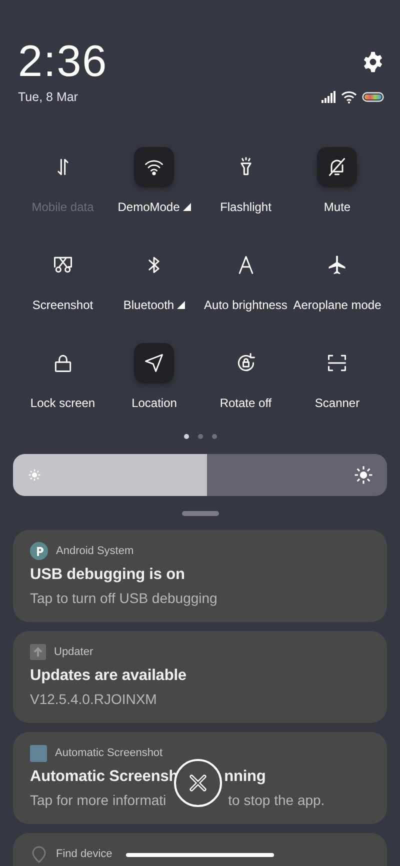 This screenshot has width=400, height=866. I want to click on notification-text: V12.5.4.0.RJOINXM, so click(93, 699).